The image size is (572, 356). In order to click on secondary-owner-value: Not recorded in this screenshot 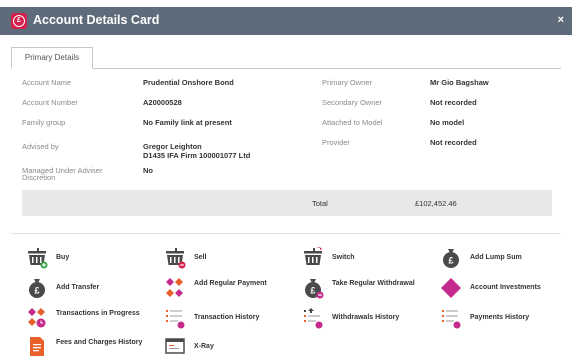, I will do `click(453, 102)`.